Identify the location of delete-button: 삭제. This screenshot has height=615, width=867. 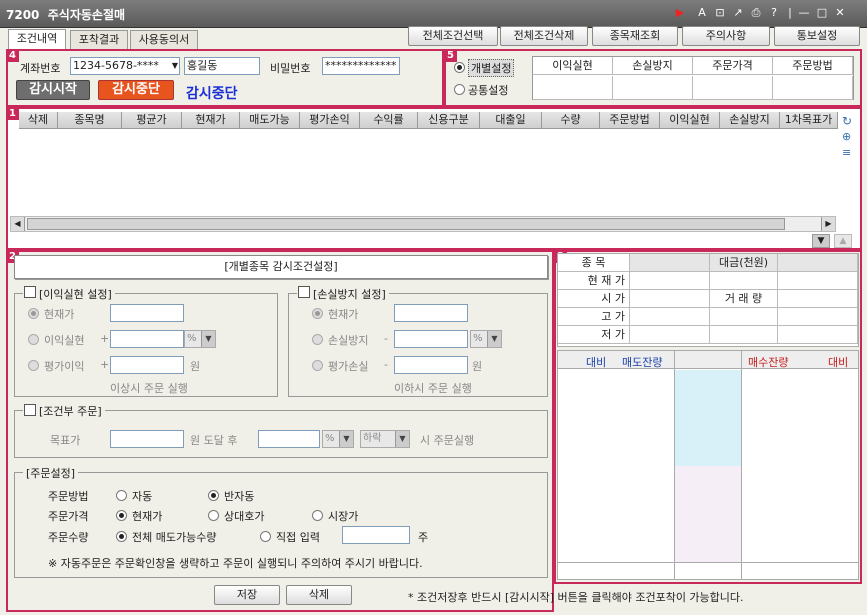
(319, 595).